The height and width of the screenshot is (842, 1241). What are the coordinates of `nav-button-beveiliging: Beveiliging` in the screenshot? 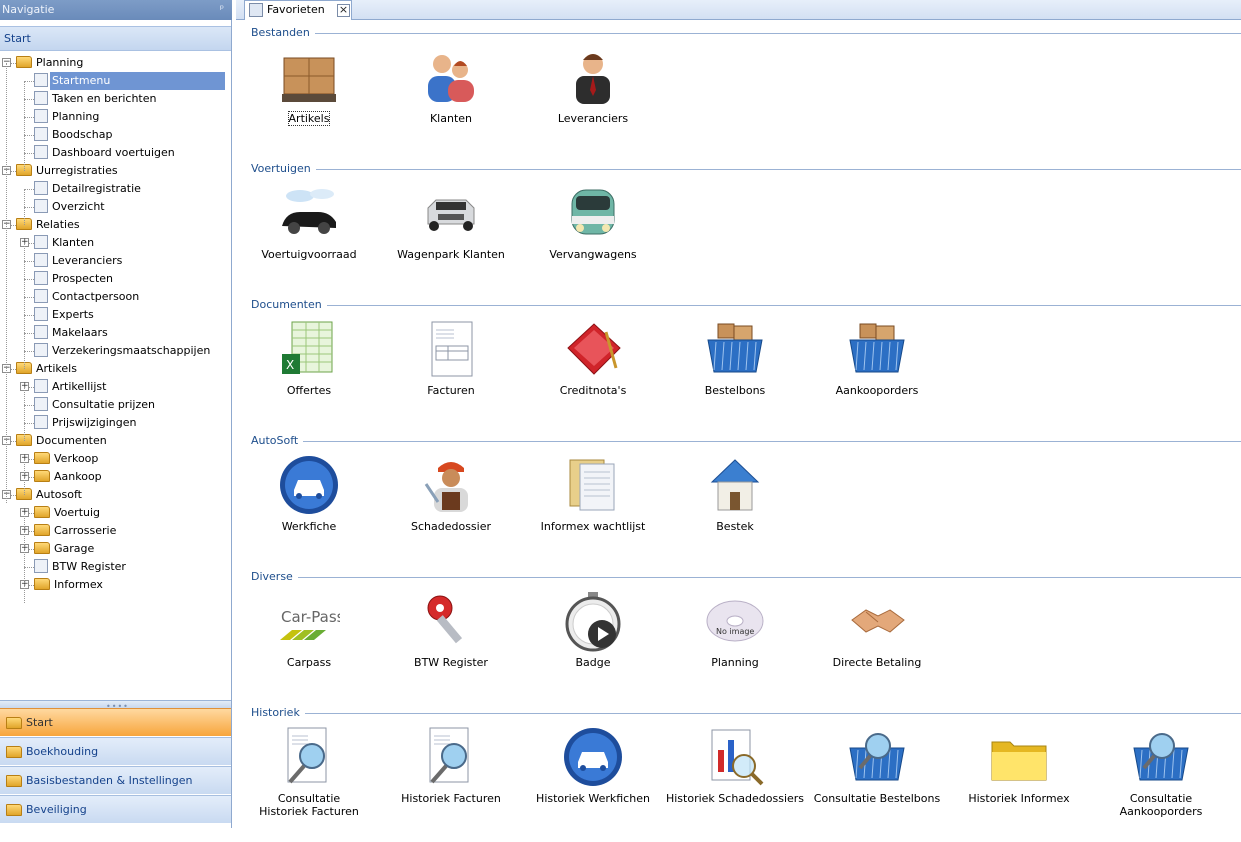 It's located at (115, 809).